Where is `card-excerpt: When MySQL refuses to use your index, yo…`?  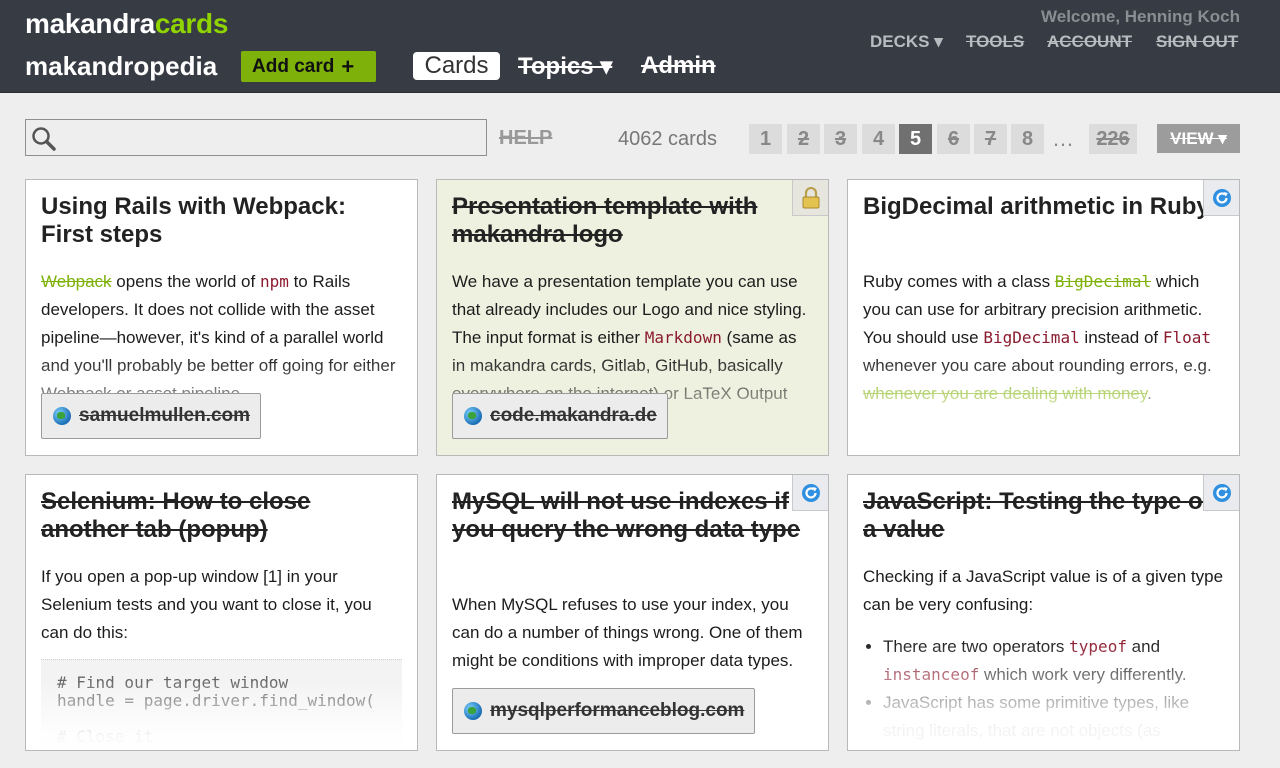
card-excerpt: When MySQL refuses to use your index, yo… is located at coordinates (633, 633).